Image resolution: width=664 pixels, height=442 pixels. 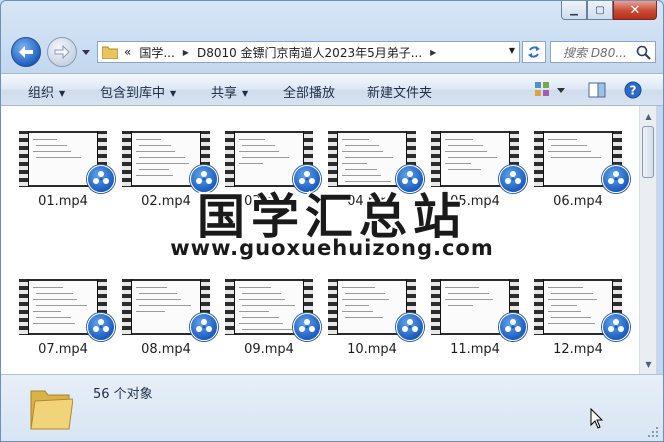 I want to click on back-button, so click(x=26, y=52).